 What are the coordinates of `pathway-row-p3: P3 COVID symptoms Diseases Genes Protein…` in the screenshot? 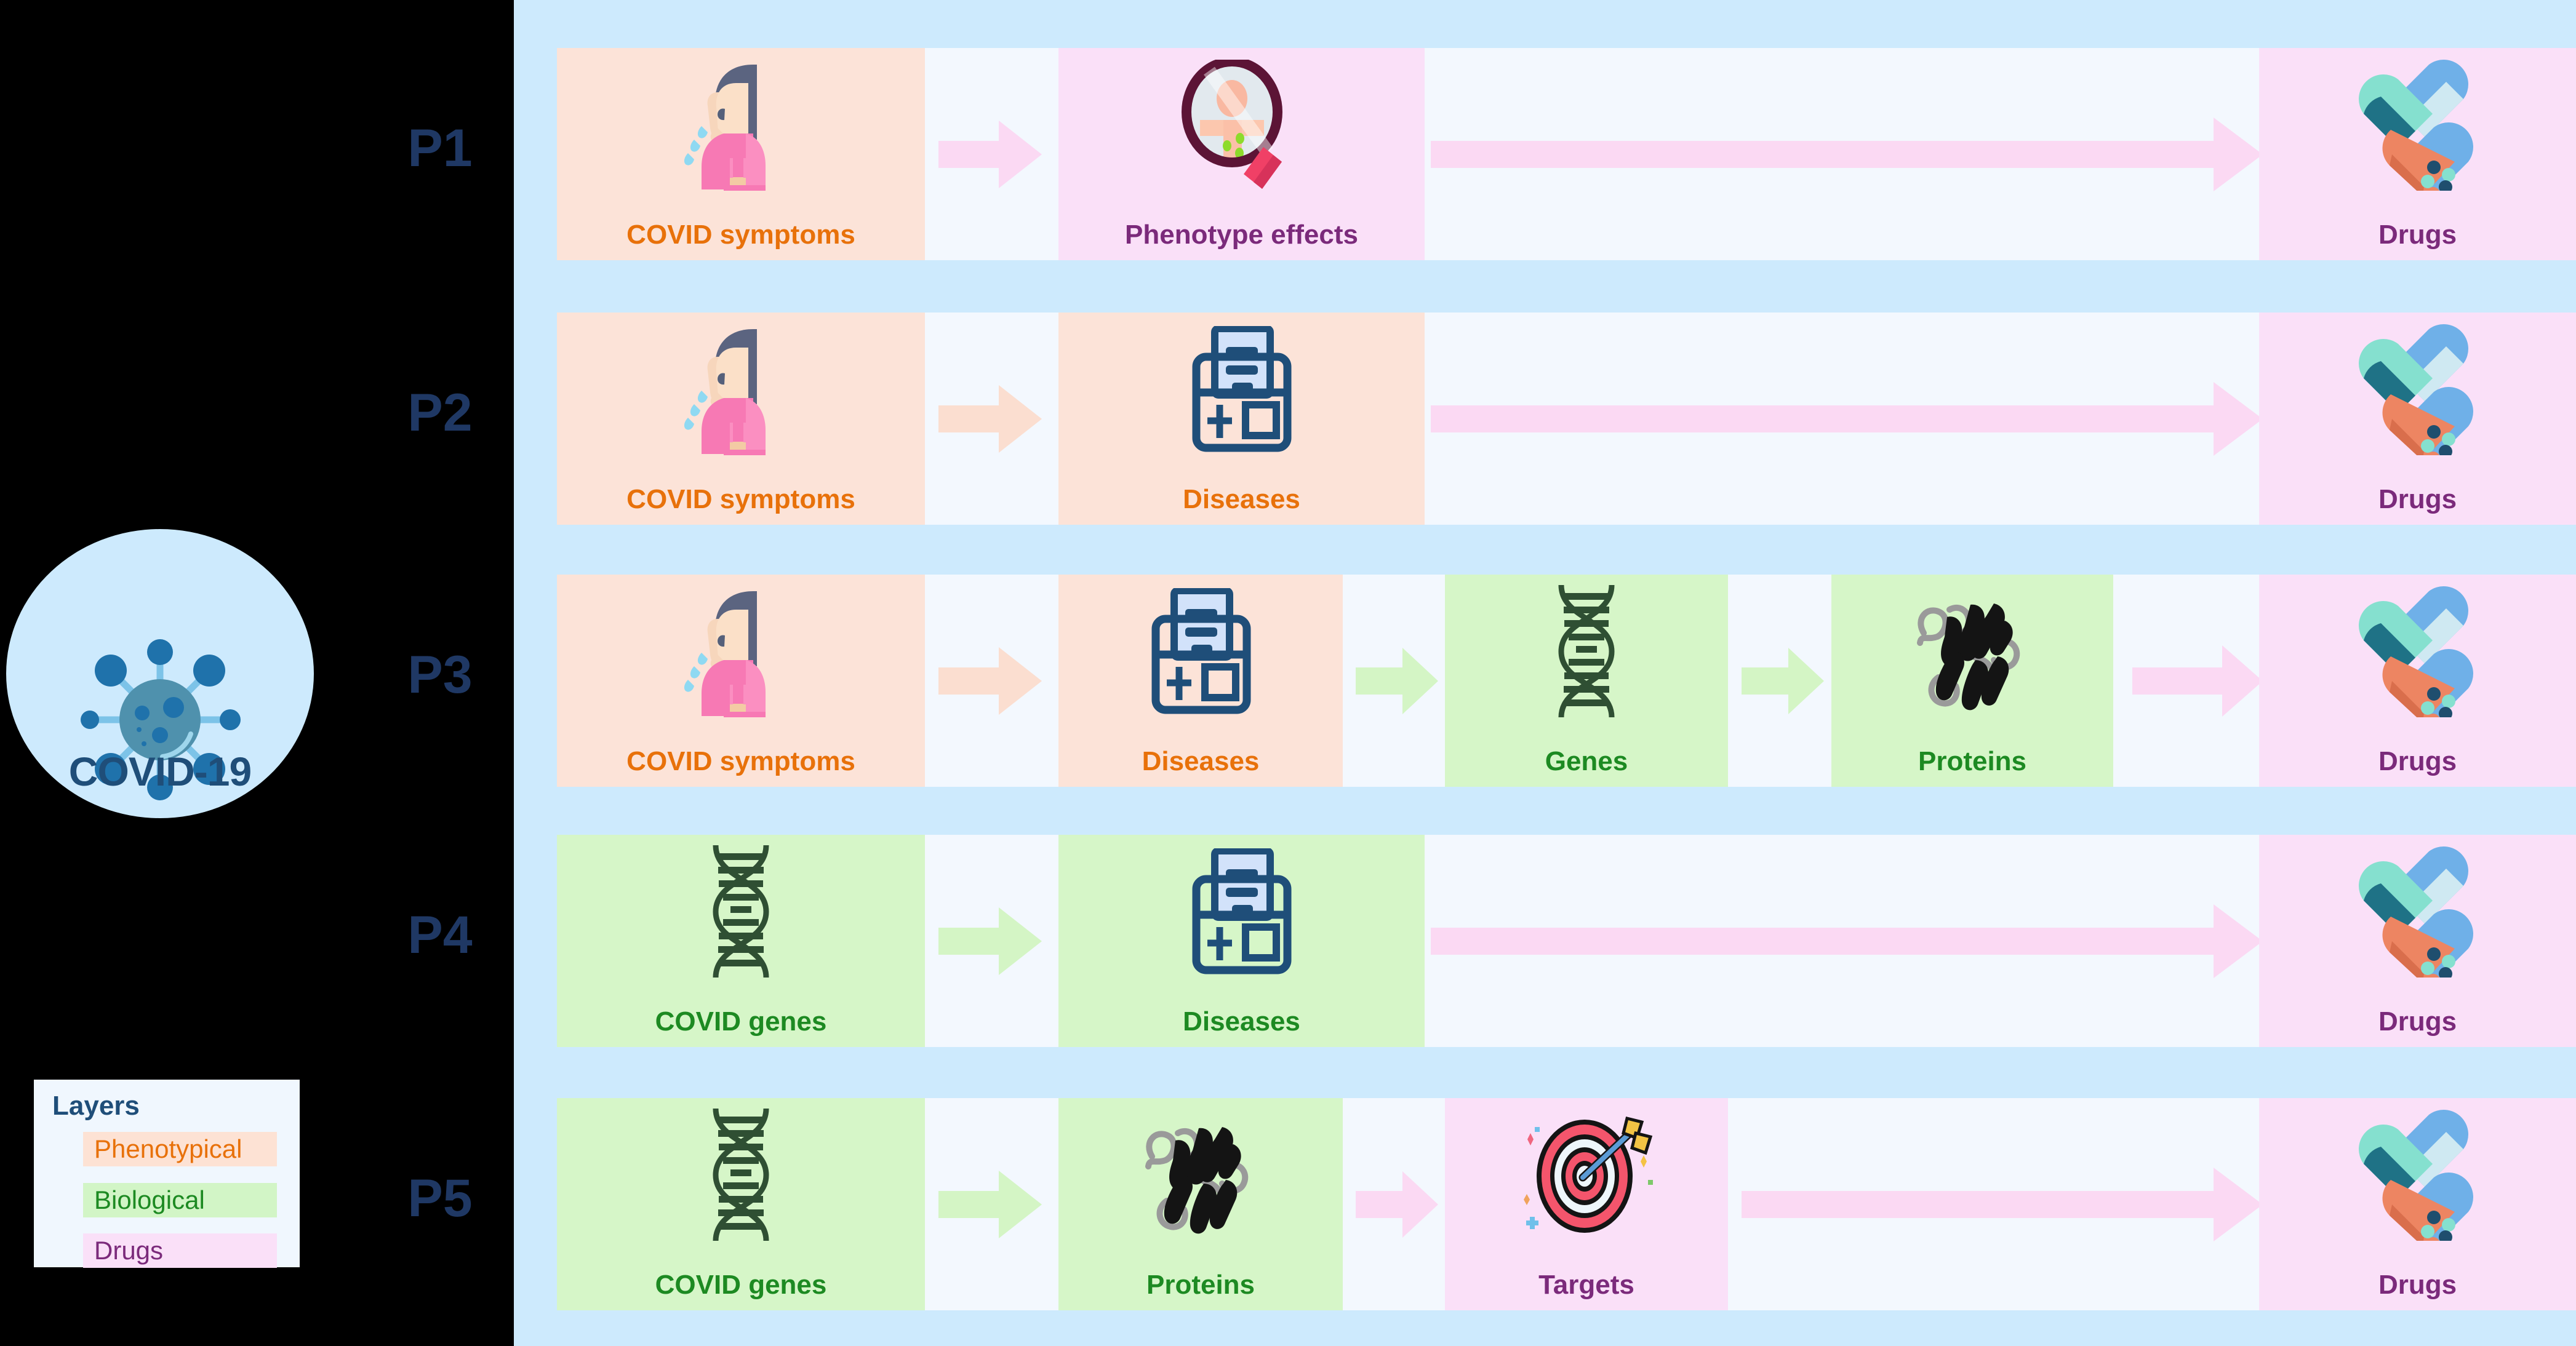 It's located at (1491, 681).